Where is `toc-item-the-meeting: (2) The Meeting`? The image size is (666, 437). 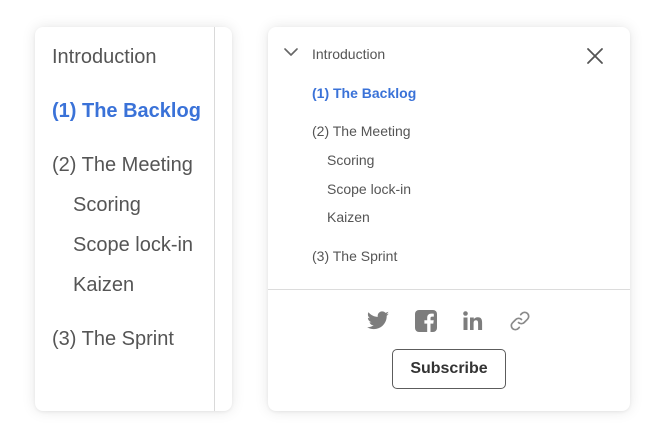 toc-item-the-meeting: (2) The Meeting is located at coordinates (122, 165).